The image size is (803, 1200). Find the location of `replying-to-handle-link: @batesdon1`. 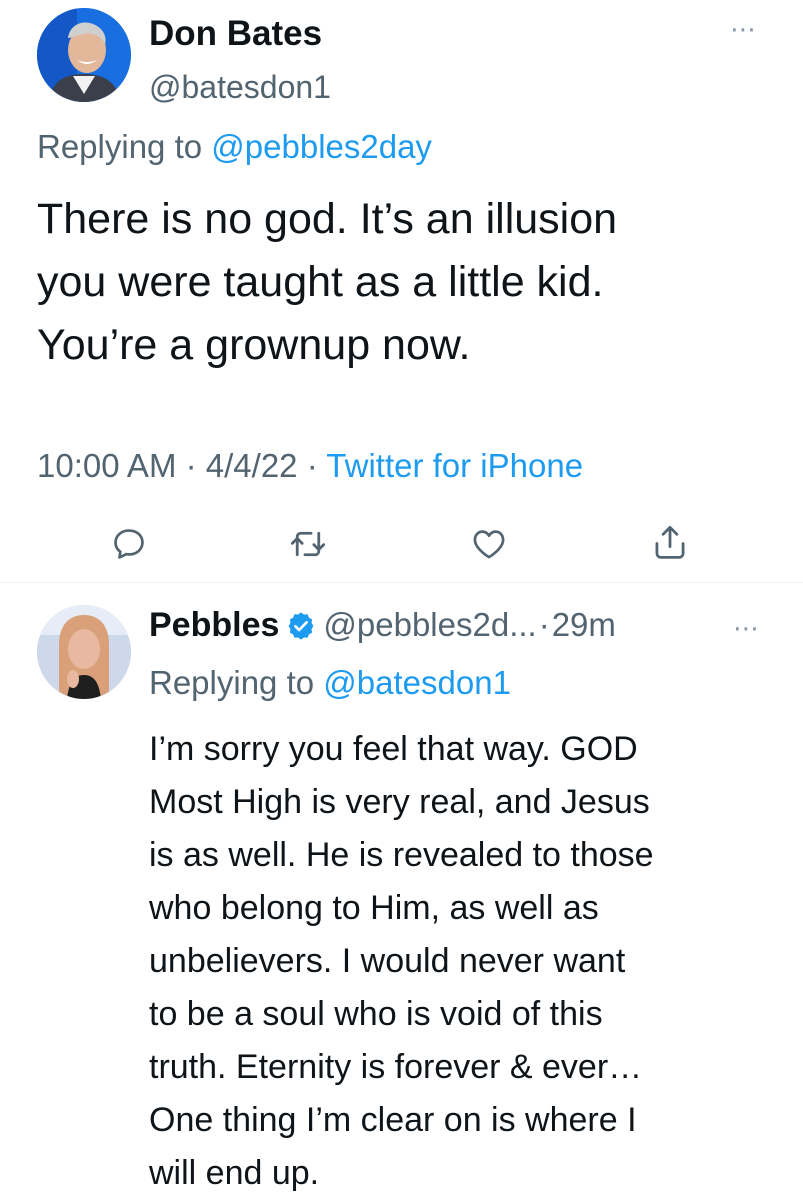

replying-to-handle-link: @batesdon1 is located at coordinates (417, 682).